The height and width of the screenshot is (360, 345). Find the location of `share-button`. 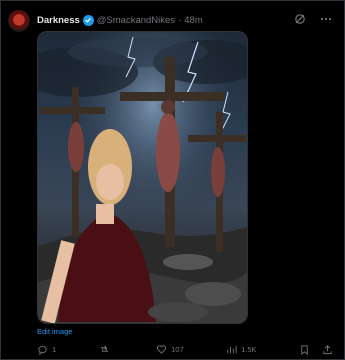

share-button is located at coordinates (327, 349).